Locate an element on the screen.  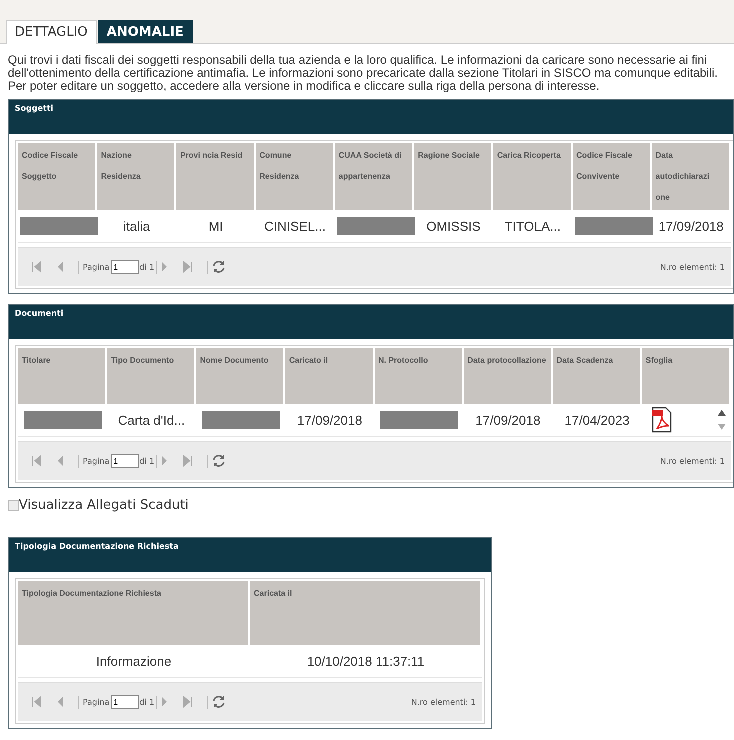
column-header: Tipo Documento is located at coordinates (151, 376).